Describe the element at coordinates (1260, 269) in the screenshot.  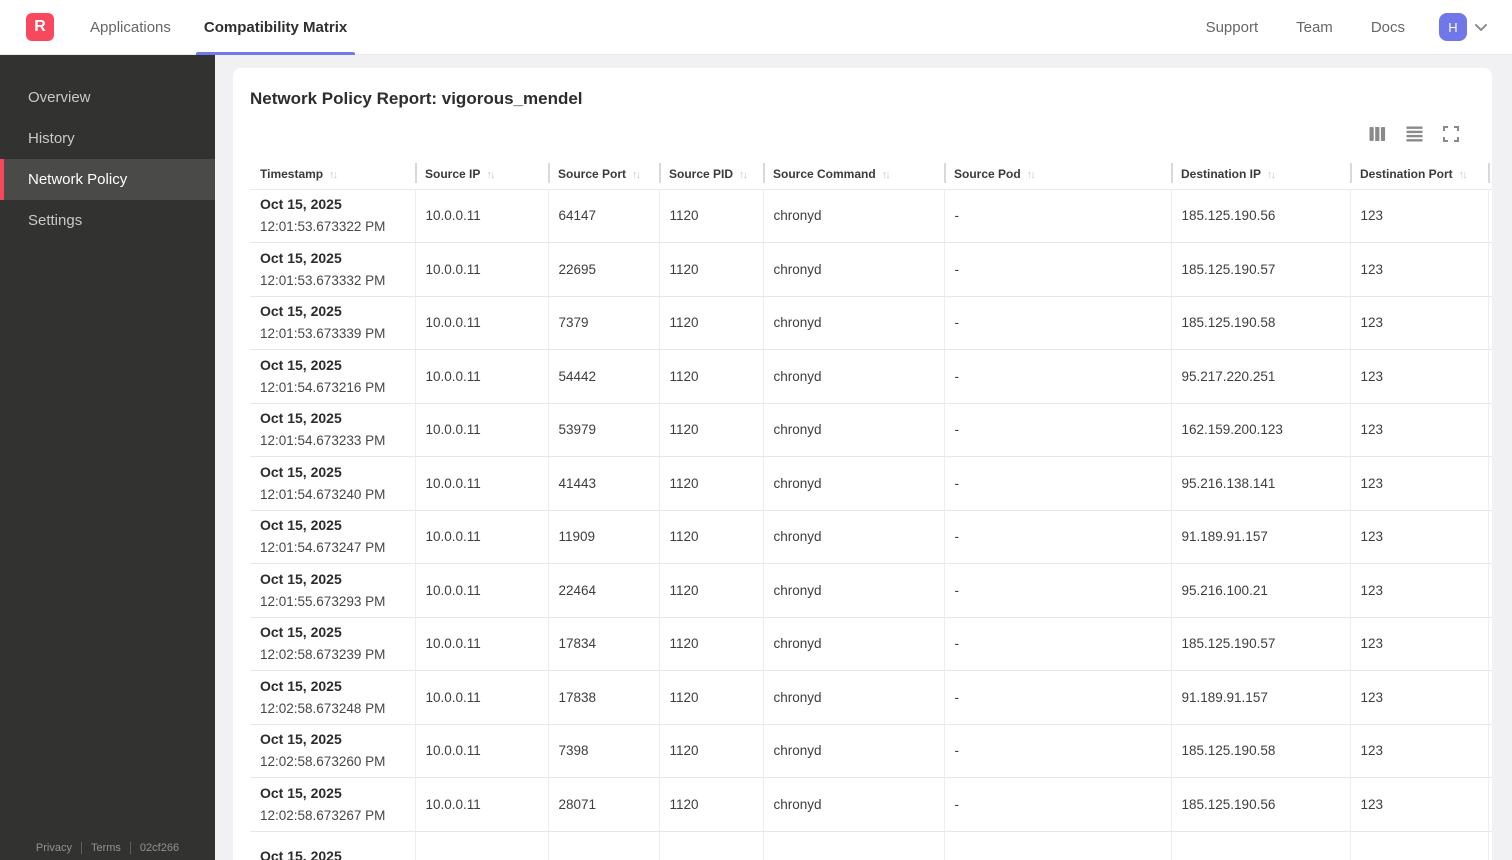
I see `cell-destination-ip: 185.125.190.57` at that location.